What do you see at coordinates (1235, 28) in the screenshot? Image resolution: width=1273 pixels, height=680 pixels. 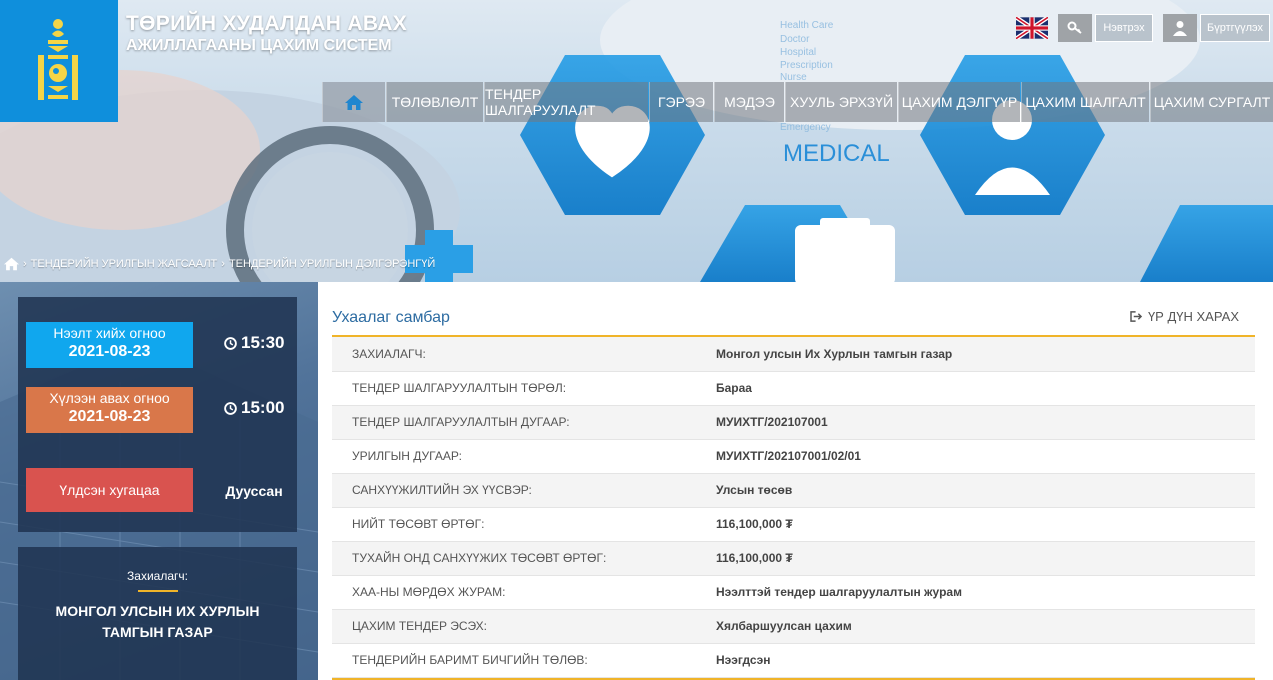 I see `register-button: Бүртгүүлэх` at bounding box center [1235, 28].